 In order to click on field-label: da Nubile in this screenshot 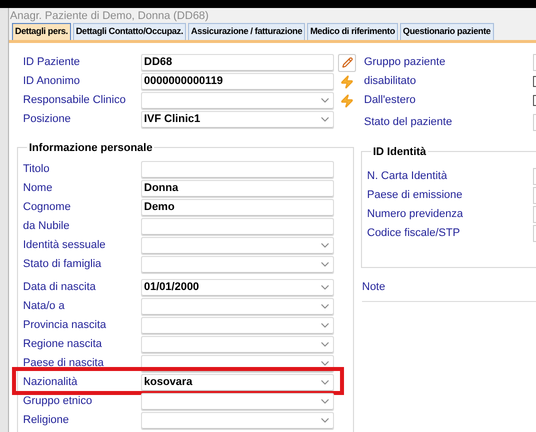, I will do `click(46, 226)`.